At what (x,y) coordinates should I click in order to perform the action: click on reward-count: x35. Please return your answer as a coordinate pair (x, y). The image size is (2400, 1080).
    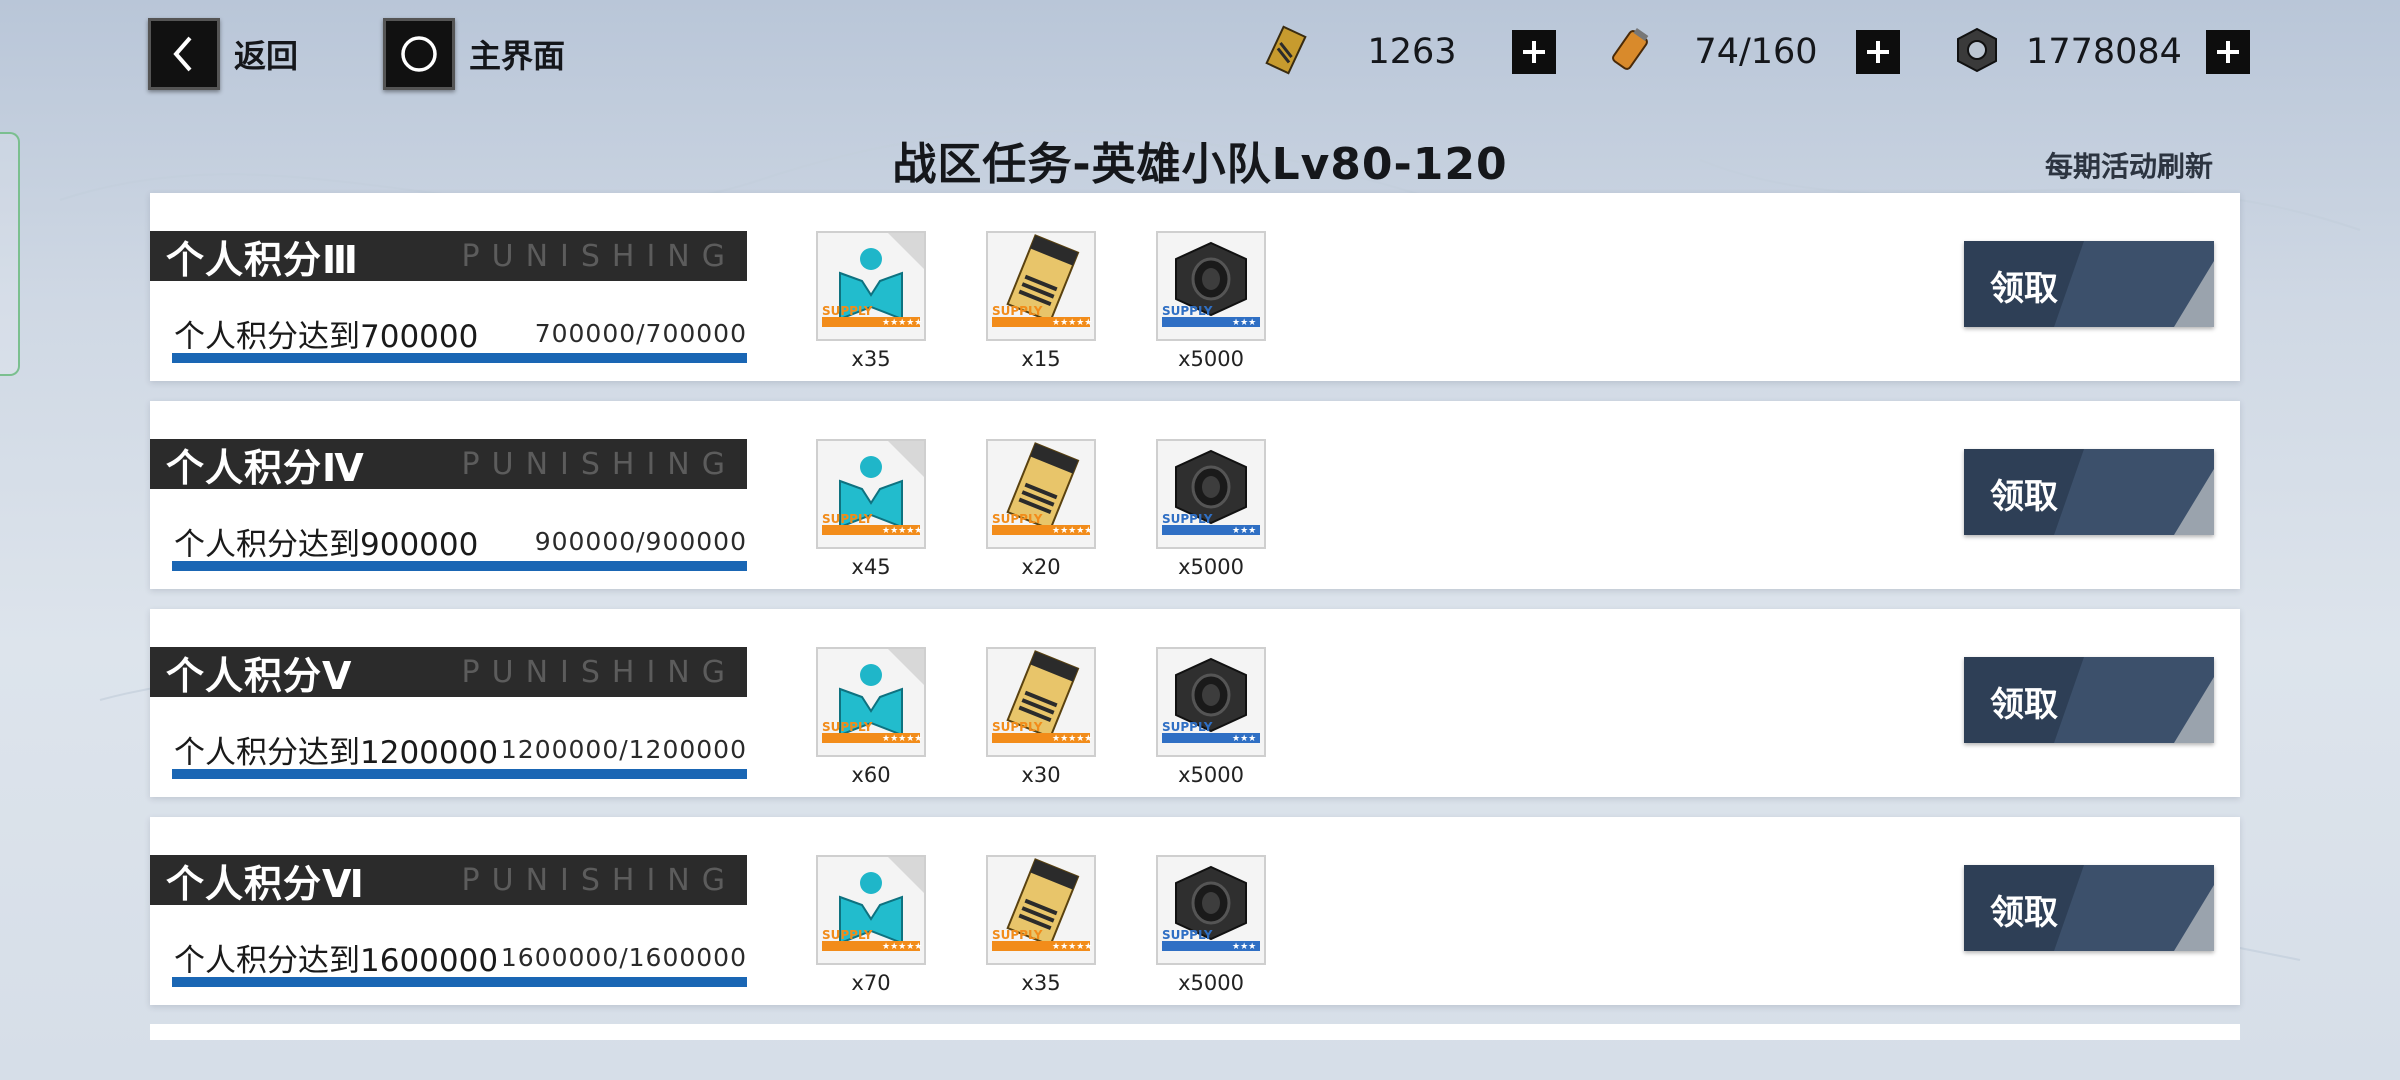
    Looking at the image, I should click on (871, 359).